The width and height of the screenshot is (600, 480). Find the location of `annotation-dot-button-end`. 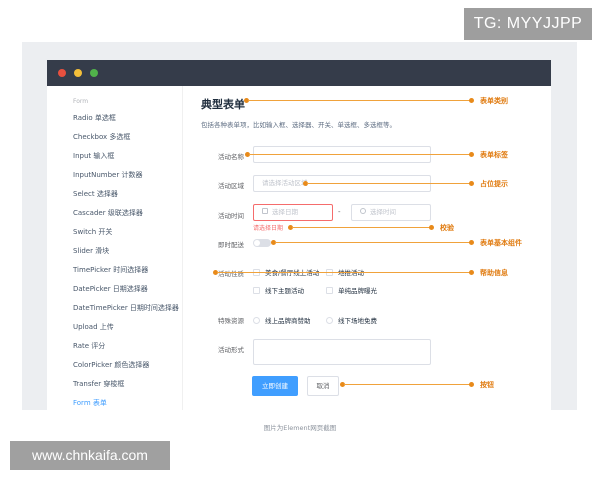

annotation-dot-button-end is located at coordinates (471, 384).